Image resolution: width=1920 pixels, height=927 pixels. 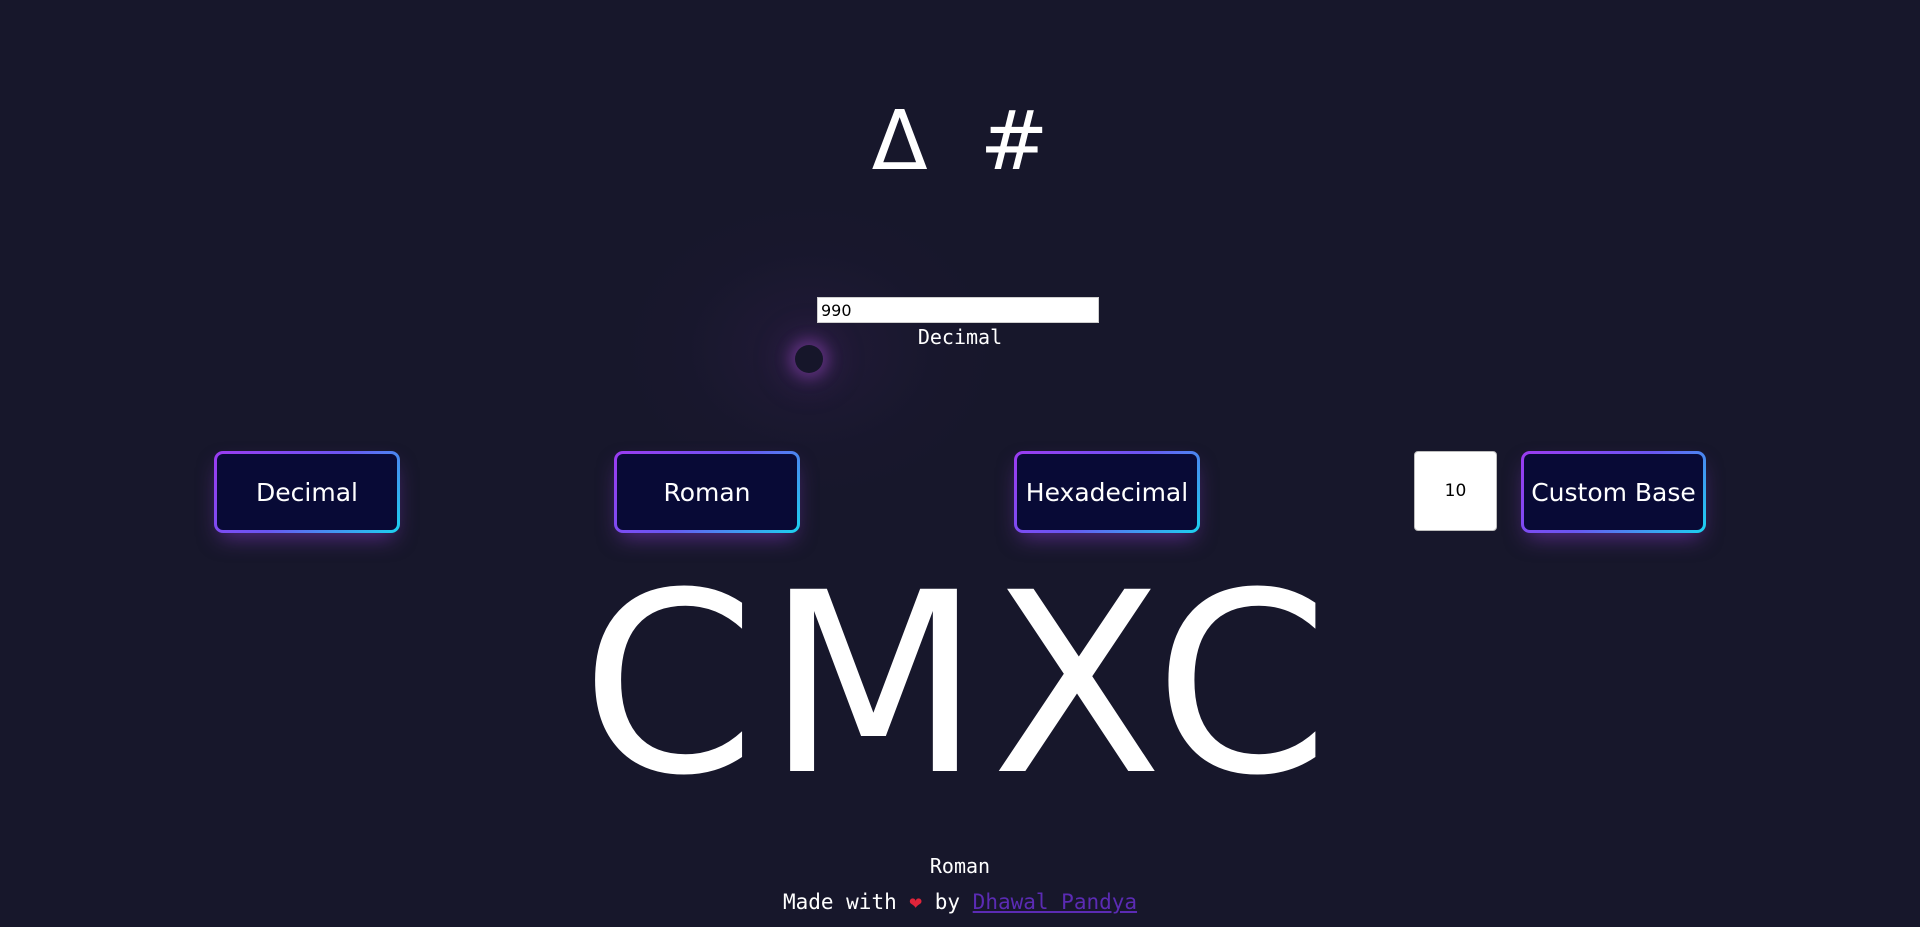 I want to click on custom-base-input, so click(x=1455, y=491).